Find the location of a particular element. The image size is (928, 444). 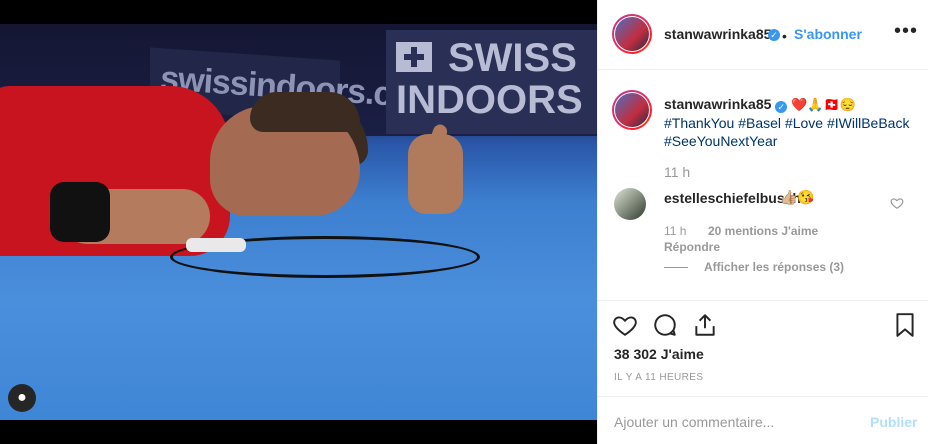

actions-divider is located at coordinates (763, 300).